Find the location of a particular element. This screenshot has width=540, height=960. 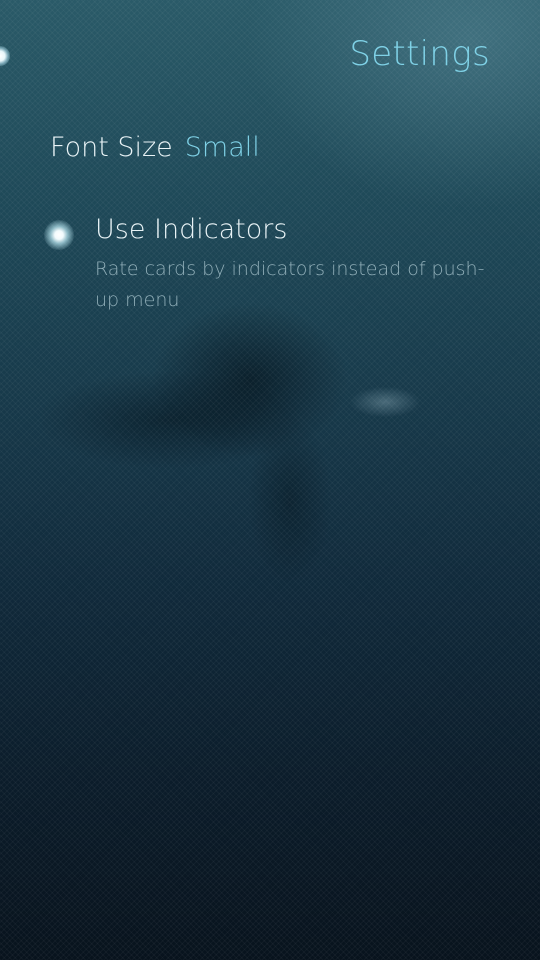

font-size-combo: Font Size Small is located at coordinates (155, 147).